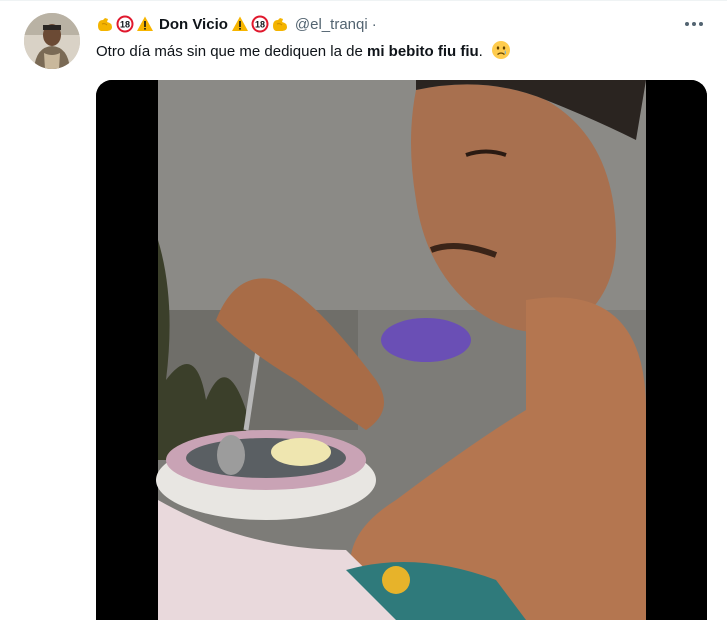  What do you see at coordinates (423, 51) in the screenshot?
I see `tweet-text-bold: mi bebito fiu fiu` at bounding box center [423, 51].